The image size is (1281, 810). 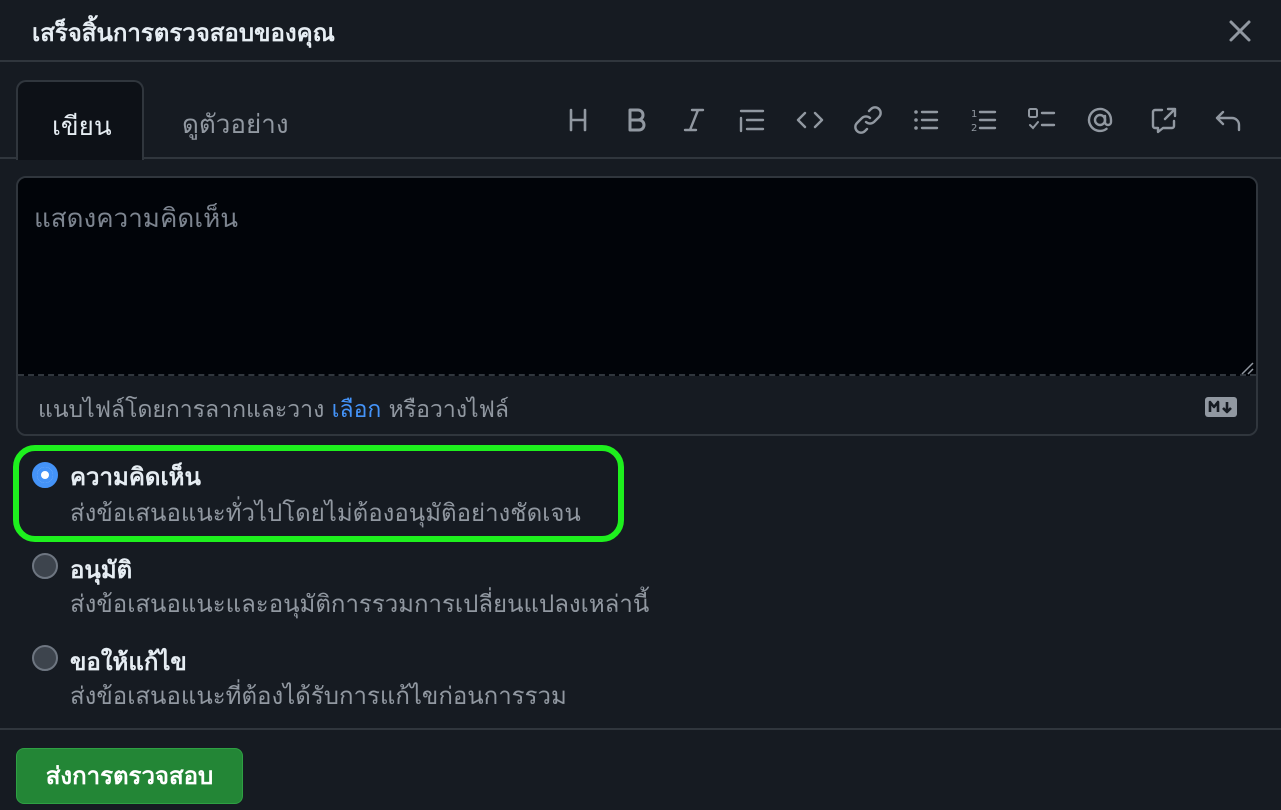 What do you see at coordinates (448, 410) in the screenshot?
I see `attach-suffix: หรือวางไฟล์` at bounding box center [448, 410].